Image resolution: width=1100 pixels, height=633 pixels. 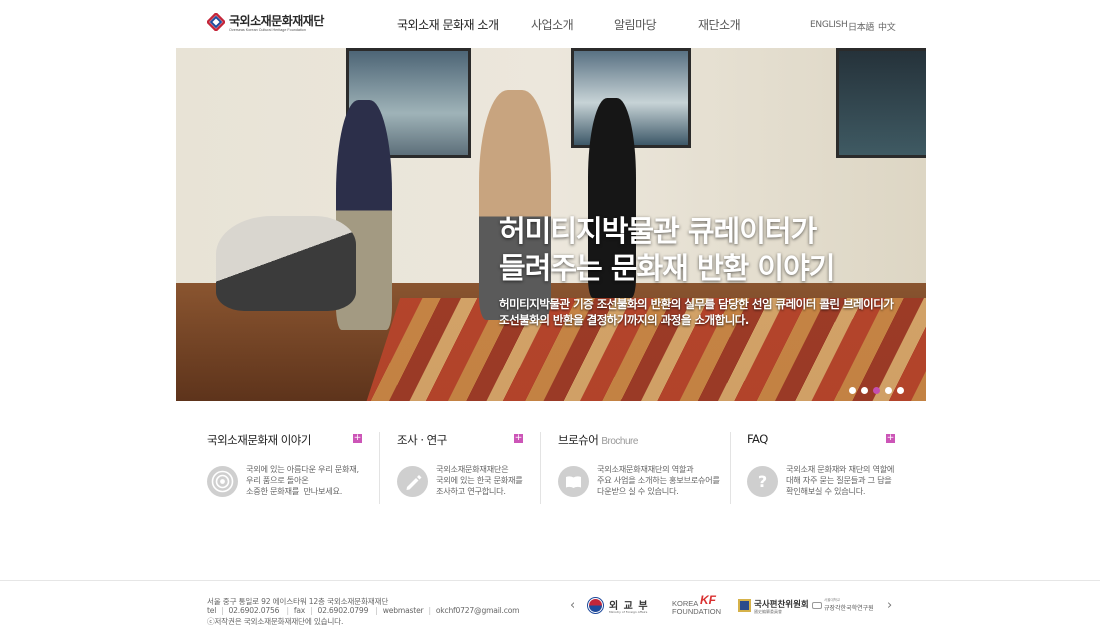 What do you see at coordinates (881, 103) in the screenshot?
I see `hero-photo-painting` at bounding box center [881, 103].